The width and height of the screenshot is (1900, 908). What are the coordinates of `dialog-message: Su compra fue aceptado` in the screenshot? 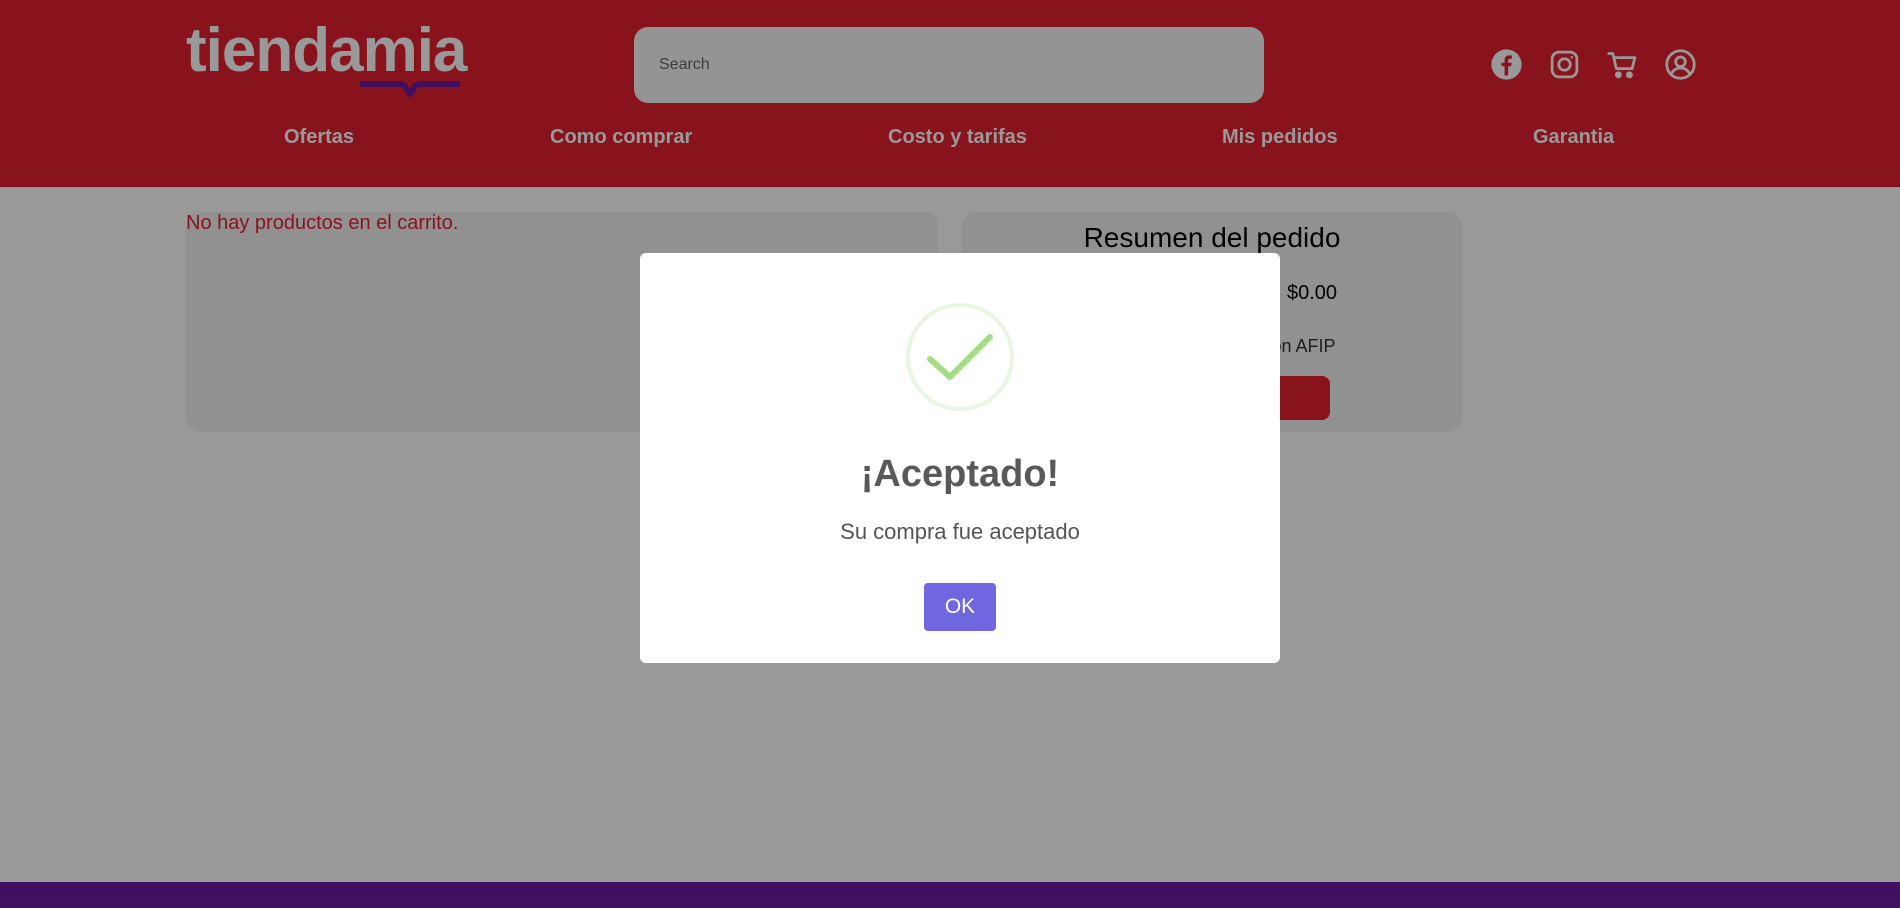 It's located at (960, 531).